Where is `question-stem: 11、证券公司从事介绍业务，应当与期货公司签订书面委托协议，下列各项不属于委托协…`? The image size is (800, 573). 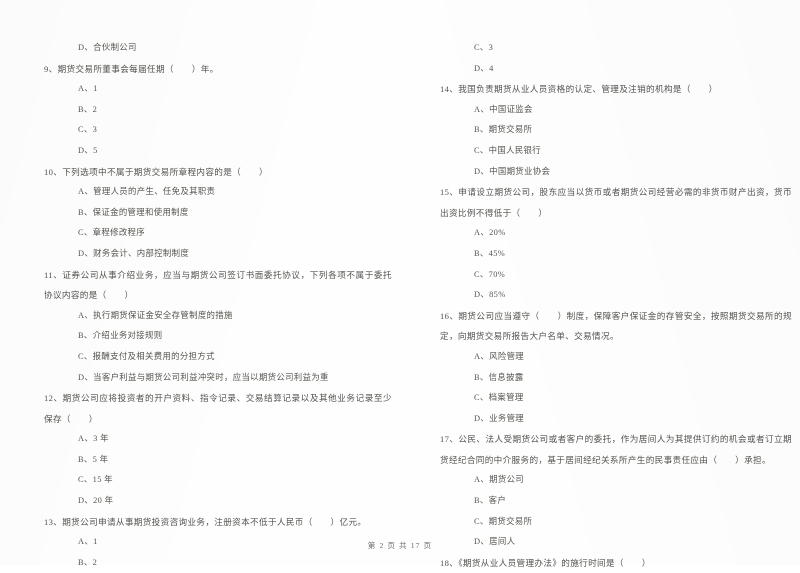 question-stem: 11、证券公司从事介绍业务，应当与期货公司签订书面委托协议，下列各项不属于委托协… is located at coordinates (218, 285).